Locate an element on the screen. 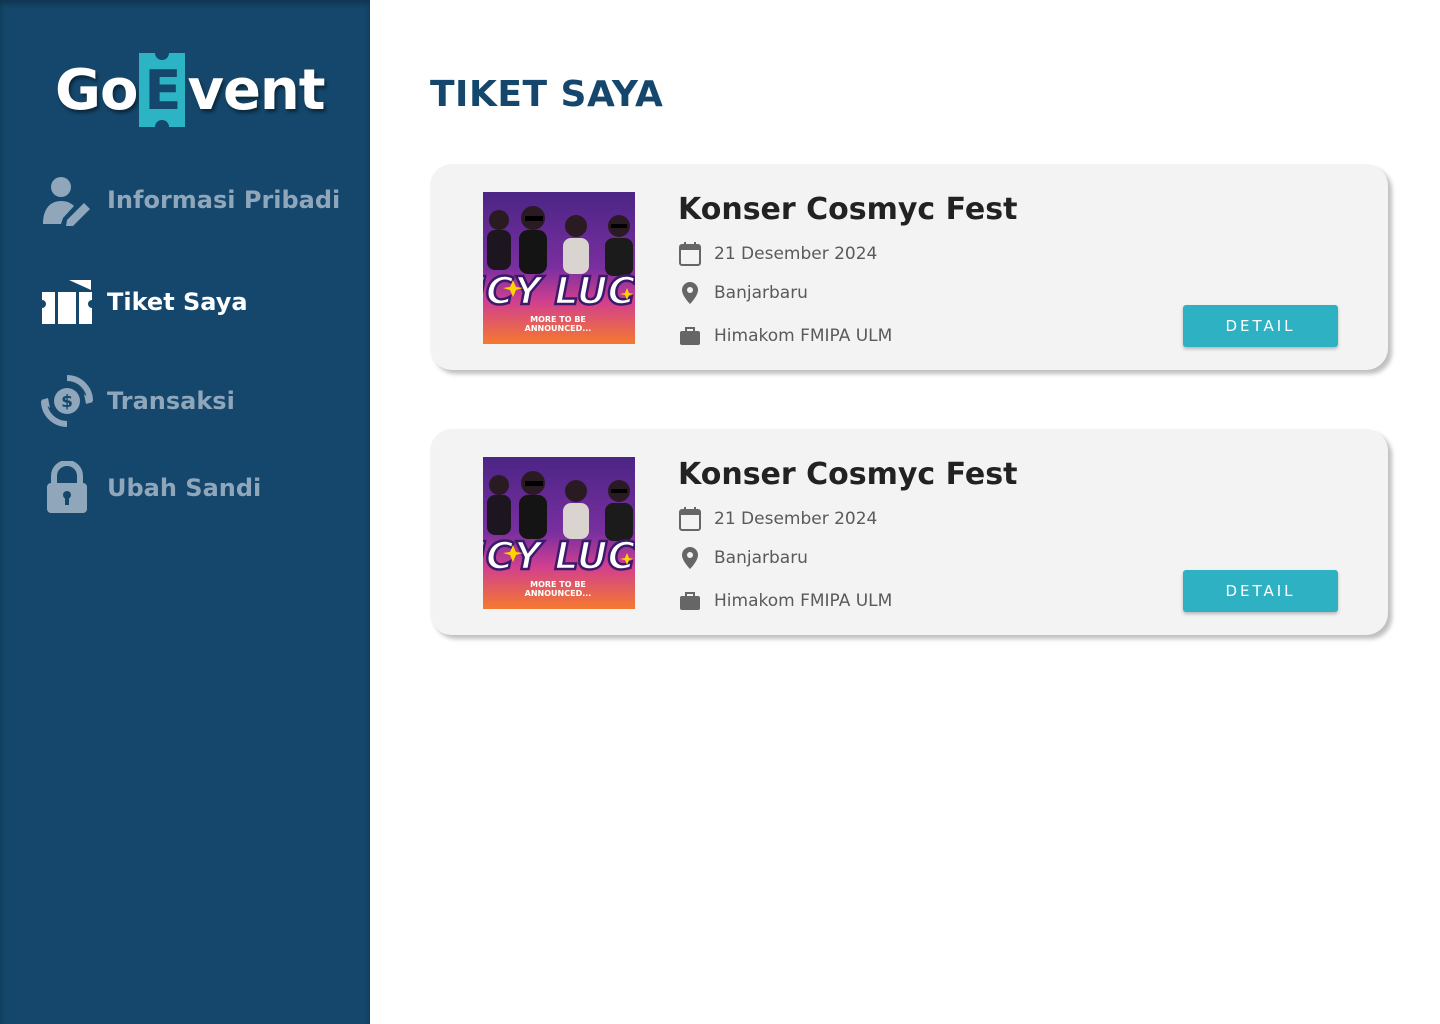  user-edit-icon is located at coordinates (67, 200).